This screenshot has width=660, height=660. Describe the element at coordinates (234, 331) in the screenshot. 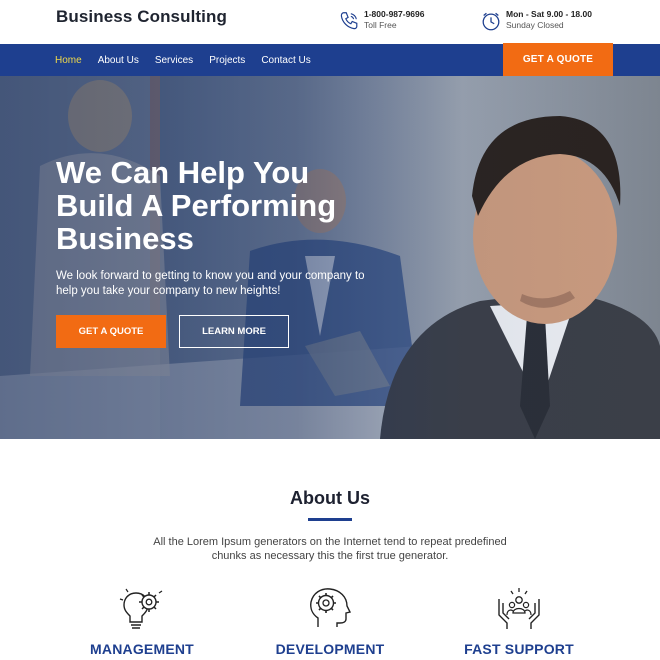

I see `hero-learn-more-button: LEARN MORE` at that location.